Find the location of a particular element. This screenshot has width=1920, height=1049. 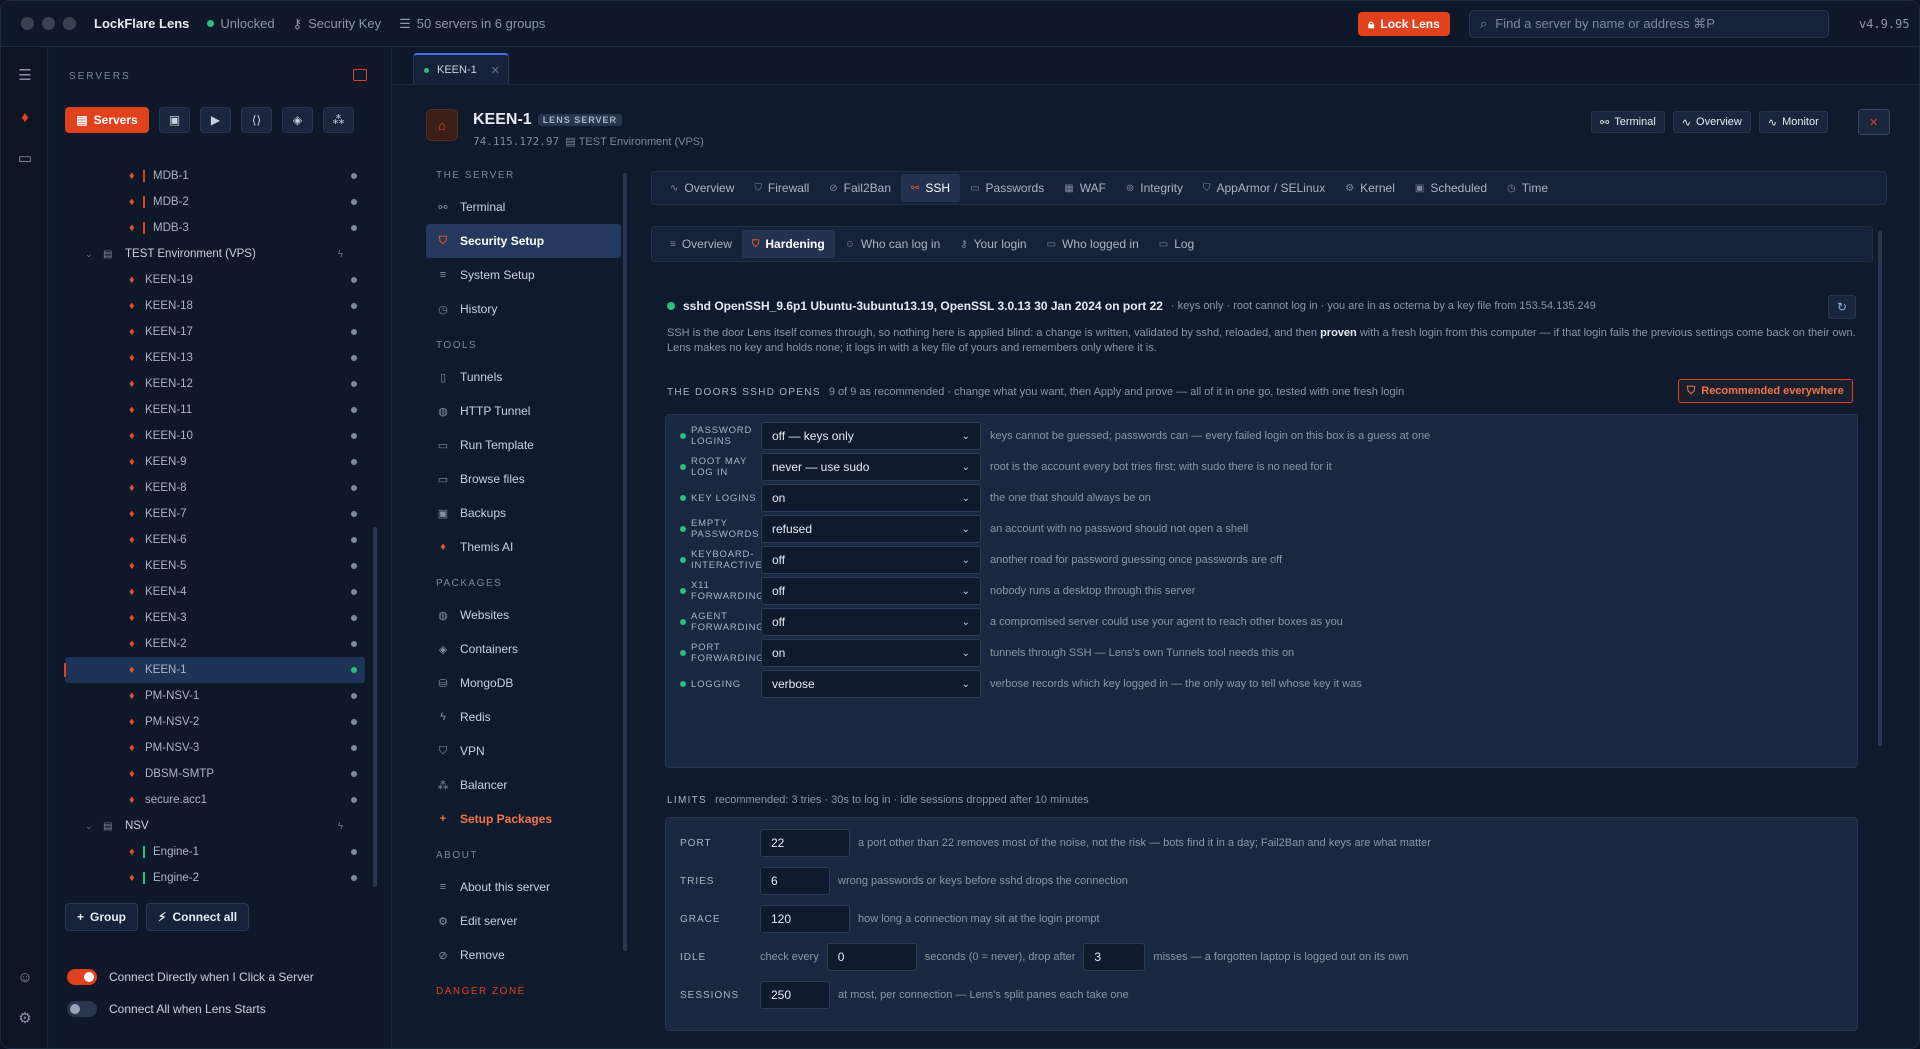

tab-kernel: ⚙ Kernel is located at coordinates (1370, 188).